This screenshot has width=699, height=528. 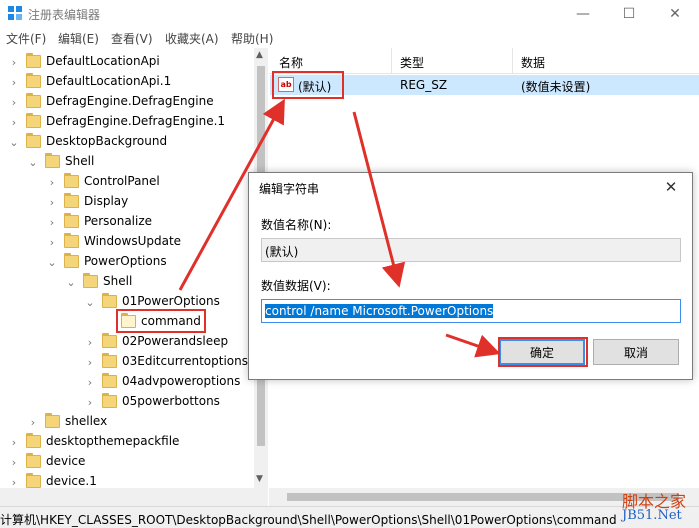 What do you see at coordinates (231, 194) in the screenshot?
I see `arrow-to-default` at bounding box center [231, 194].